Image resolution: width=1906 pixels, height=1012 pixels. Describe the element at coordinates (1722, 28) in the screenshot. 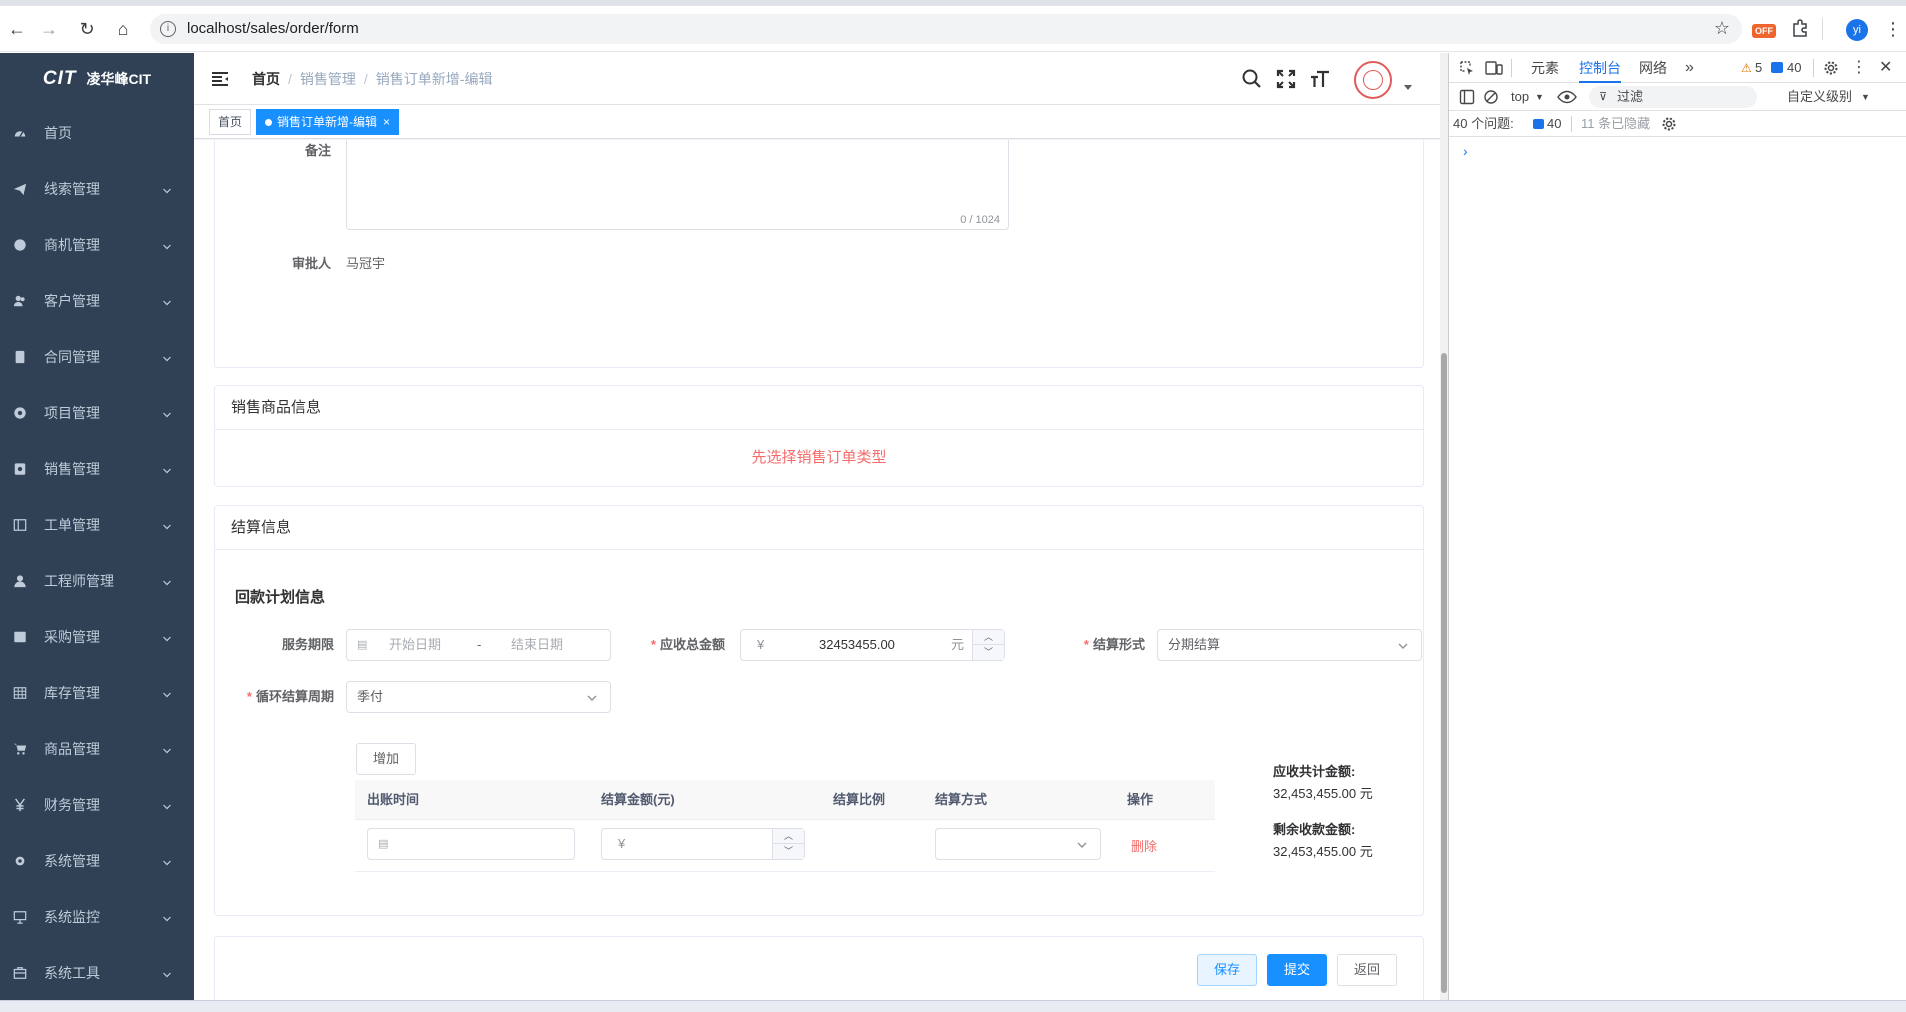

I see `bookmark-star-icon: ☆` at that location.